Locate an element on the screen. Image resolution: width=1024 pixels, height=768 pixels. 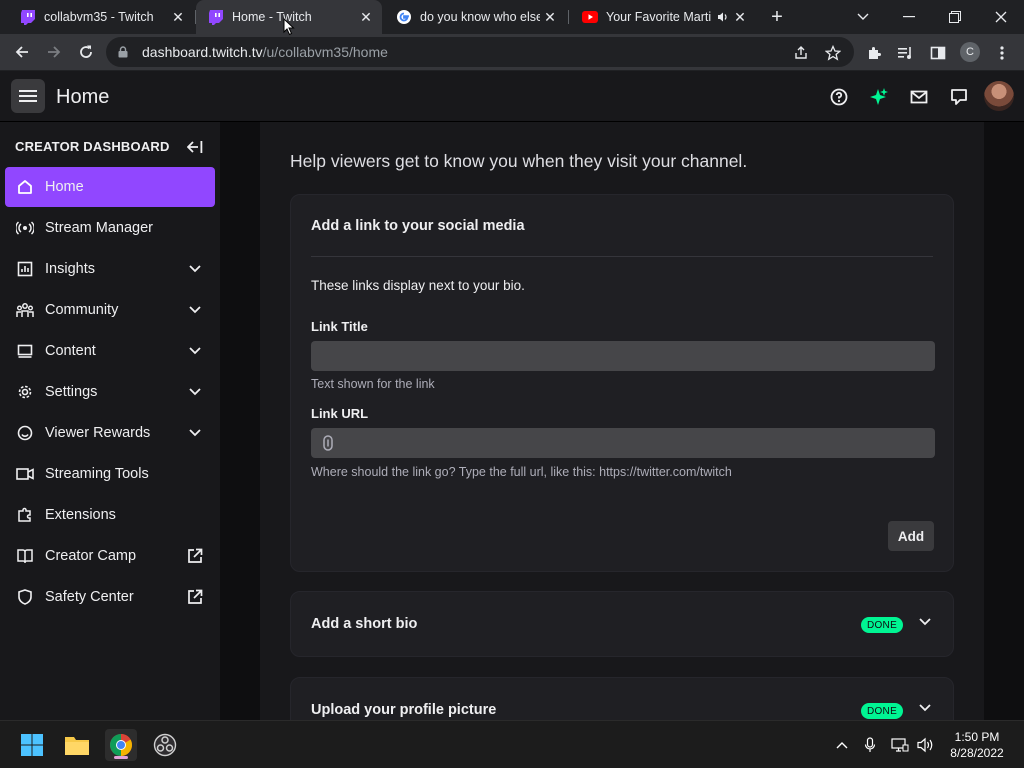
help-icon is located at coordinates (839, 97).